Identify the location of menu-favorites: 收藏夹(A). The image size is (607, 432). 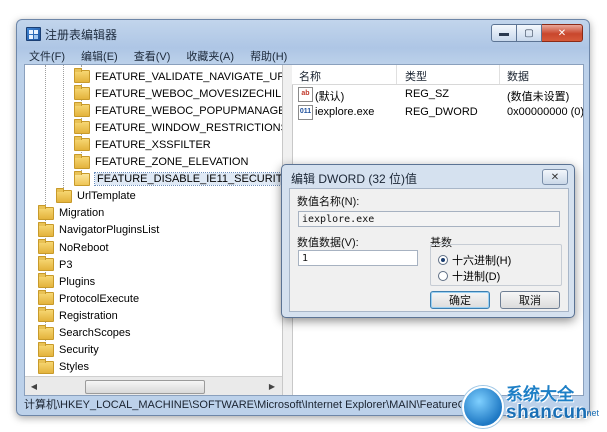
(210, 55).